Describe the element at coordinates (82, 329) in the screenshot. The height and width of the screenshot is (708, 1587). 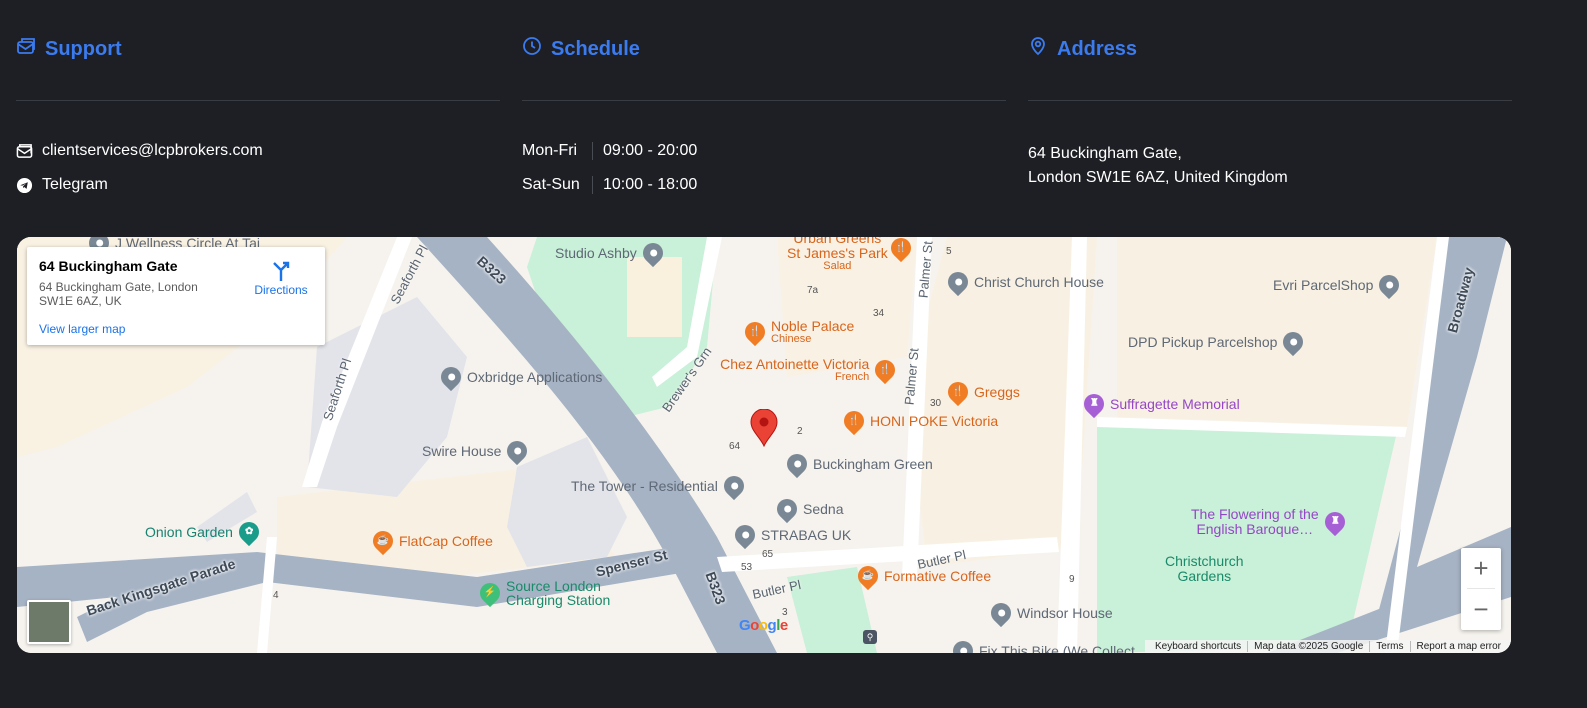
I see `view-larger-map-link: View larger map` at that location.